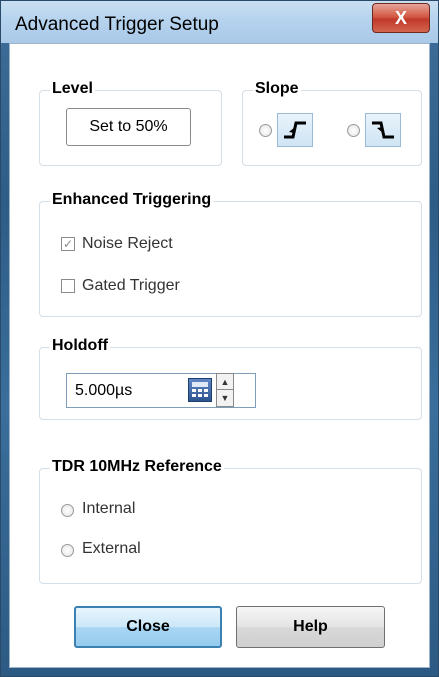 This screenshot has width=439, height=677. Describe the element at coordinates (80, 346) in the screenshot. I see `holdoff-legend: Holdoff` at that location.